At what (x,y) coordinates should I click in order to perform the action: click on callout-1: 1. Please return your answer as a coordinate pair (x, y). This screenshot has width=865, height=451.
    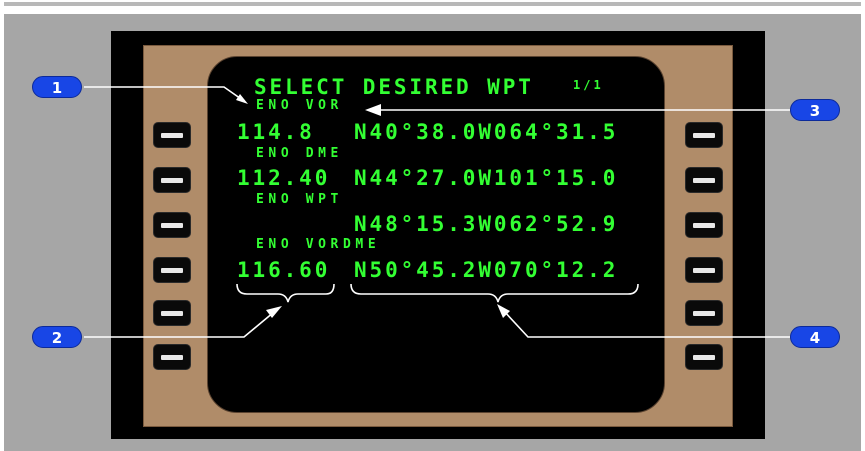
    Looking at the image, I should click on (57, 87).